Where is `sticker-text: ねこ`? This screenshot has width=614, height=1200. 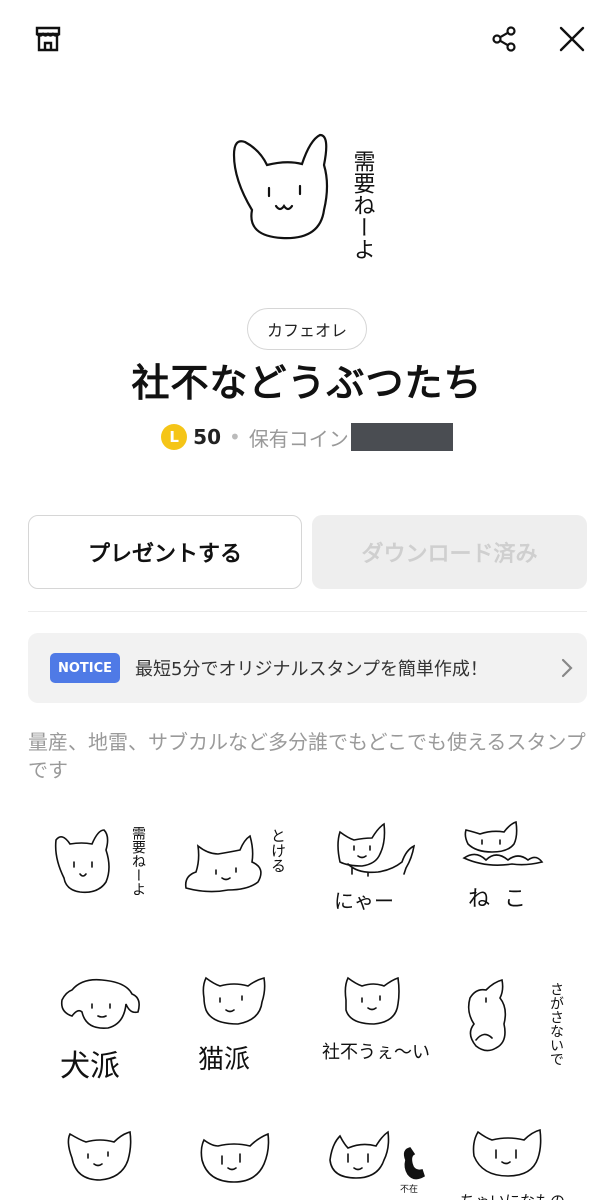
sticker-text: ねこ is located at coordinates (504, 899).